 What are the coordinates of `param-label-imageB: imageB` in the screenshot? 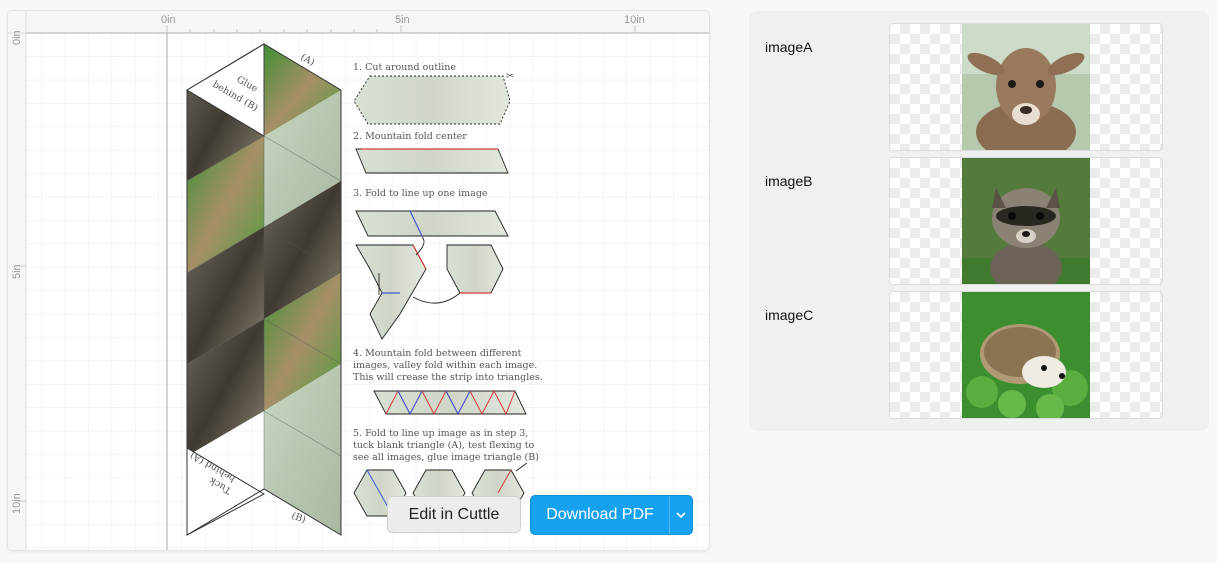 It's located at (789, 181).